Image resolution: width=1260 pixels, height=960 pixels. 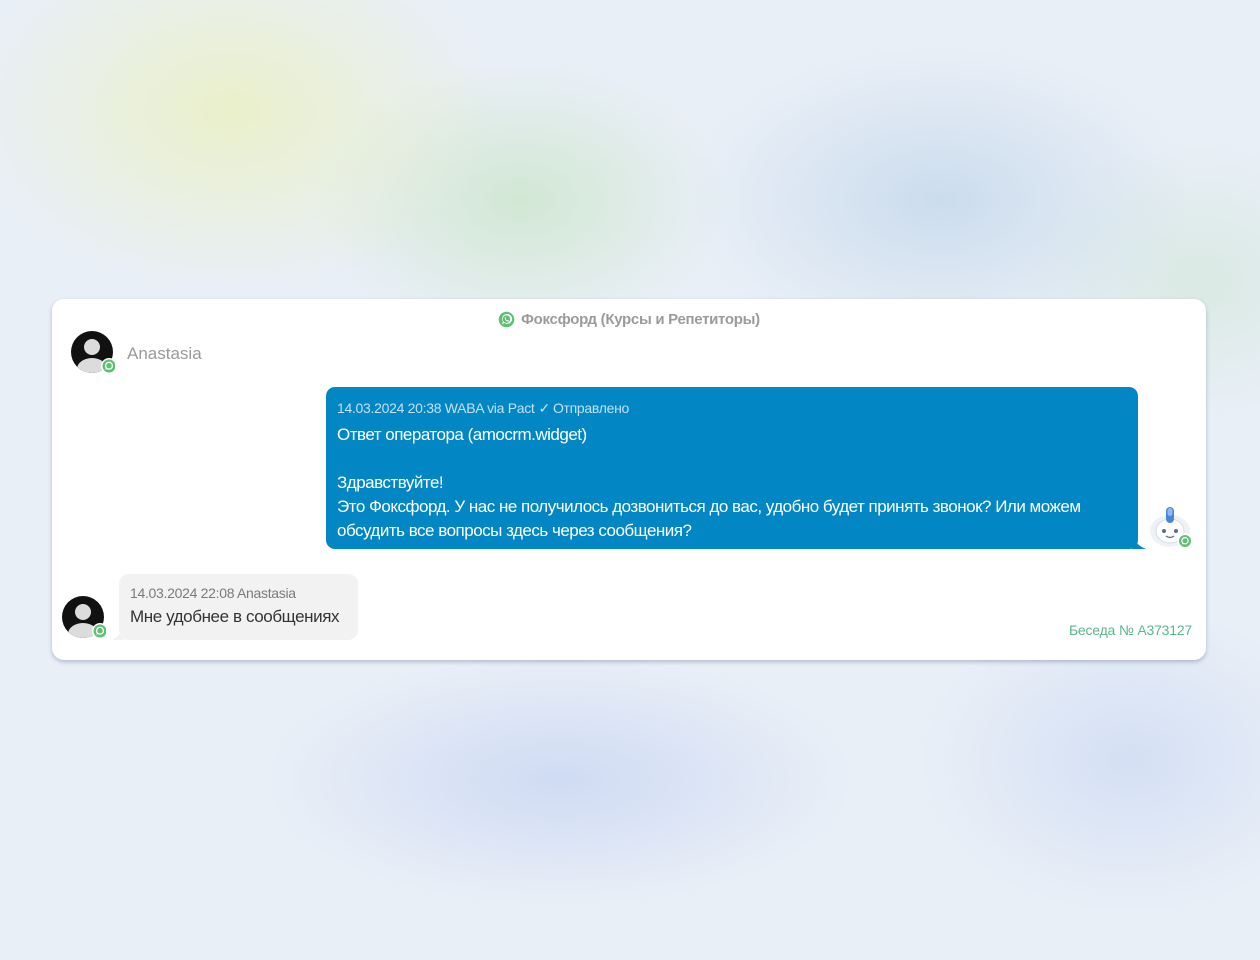 What do you see at coordinates (544, 408) in the screenshot?
I see `checkmark-icon: ✓` at bounding box center [544, 408].